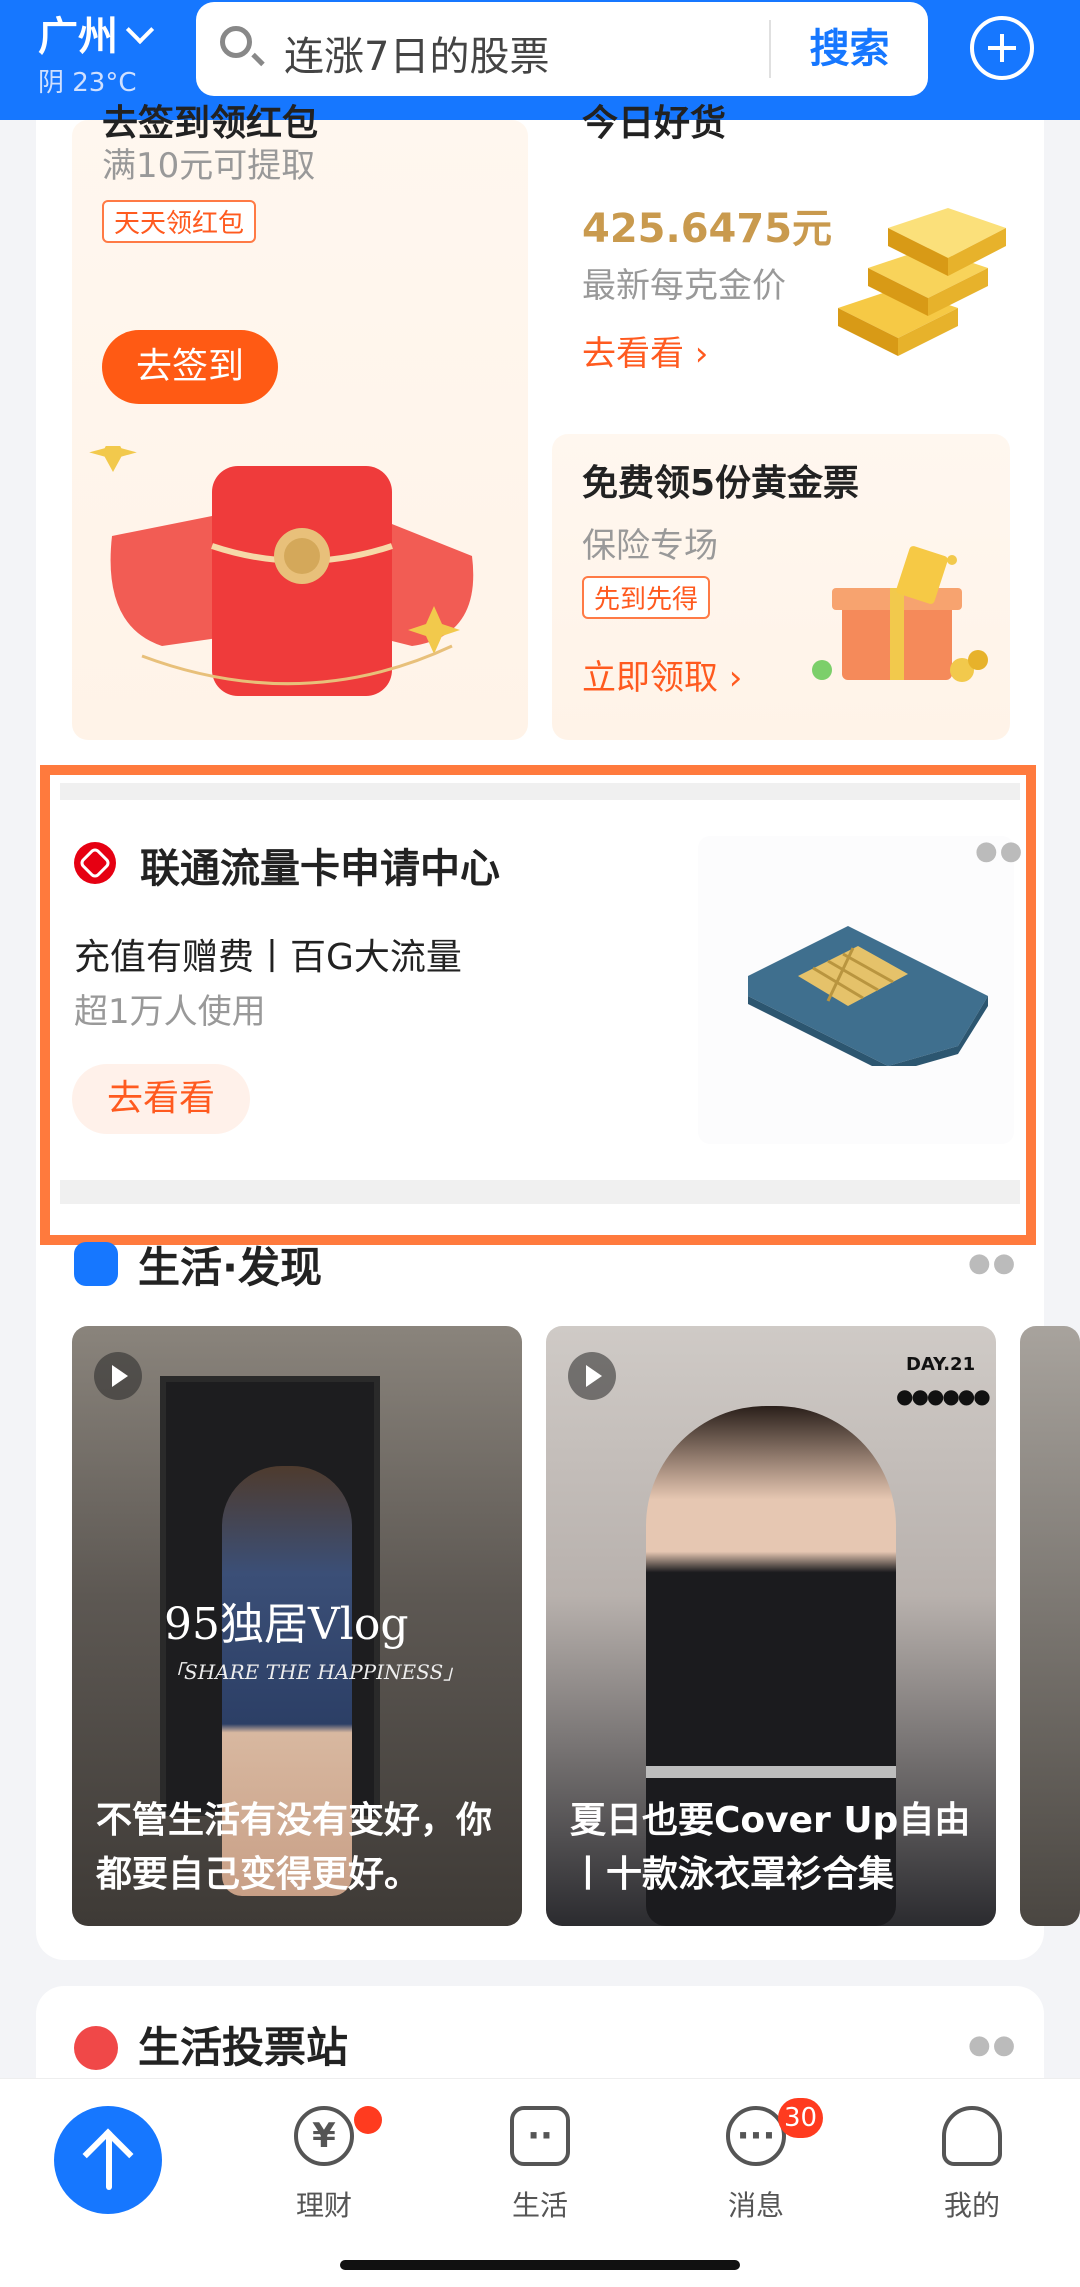 The image size is (1080, 2287). I want to click on signin-promo: 去签到领红包 满10元可提取 天天领红包 去签到, so click(300, 421).